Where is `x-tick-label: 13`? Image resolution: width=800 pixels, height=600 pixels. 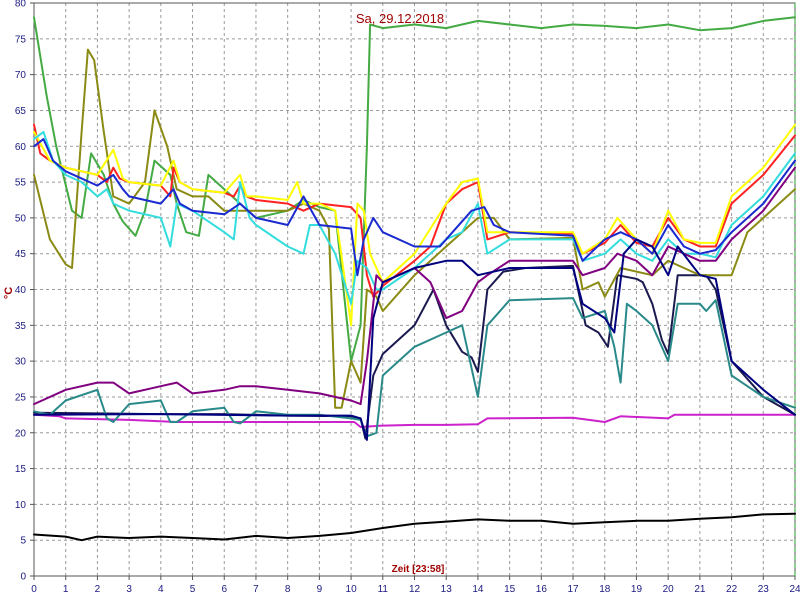
x-tick-label: 13 is located at coordinates (447, 589).